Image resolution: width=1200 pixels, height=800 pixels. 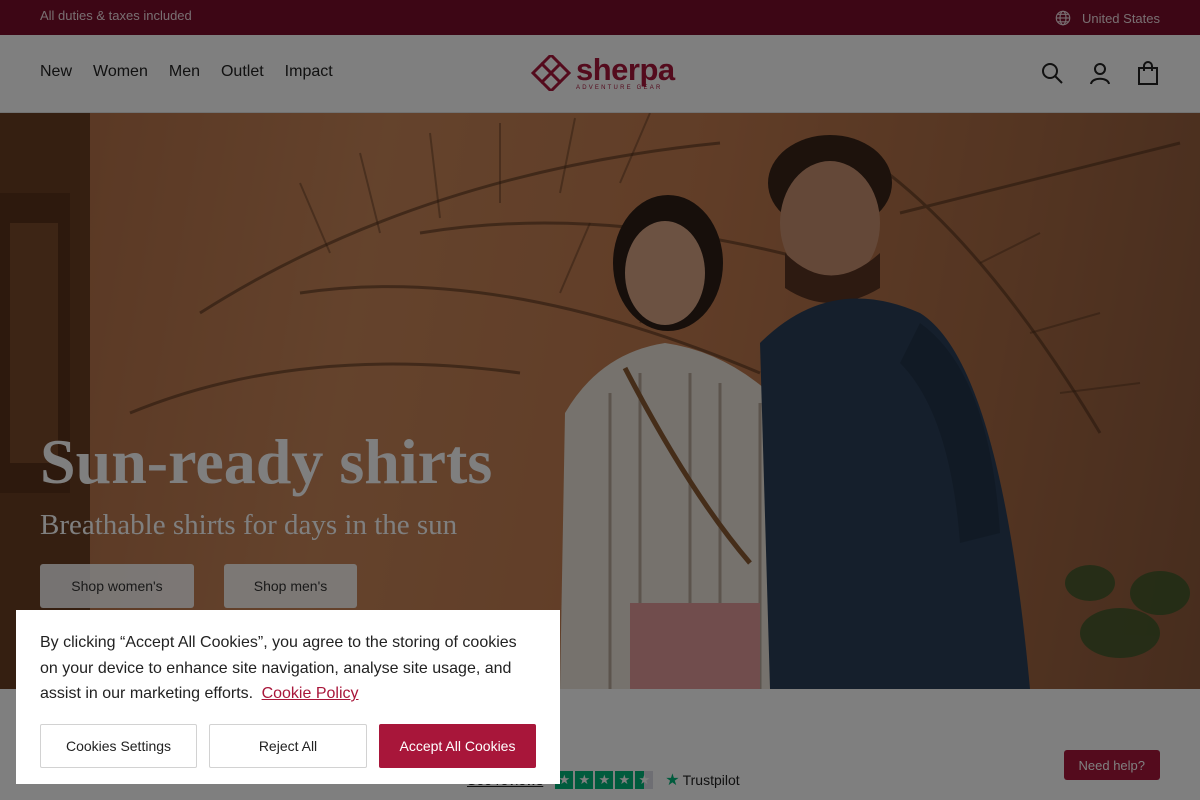 What do you see at coordinates (118, 746) in the screenshot?
I see `cookies-settings-button: Cookies Settings` at bounding box center [118, 746].